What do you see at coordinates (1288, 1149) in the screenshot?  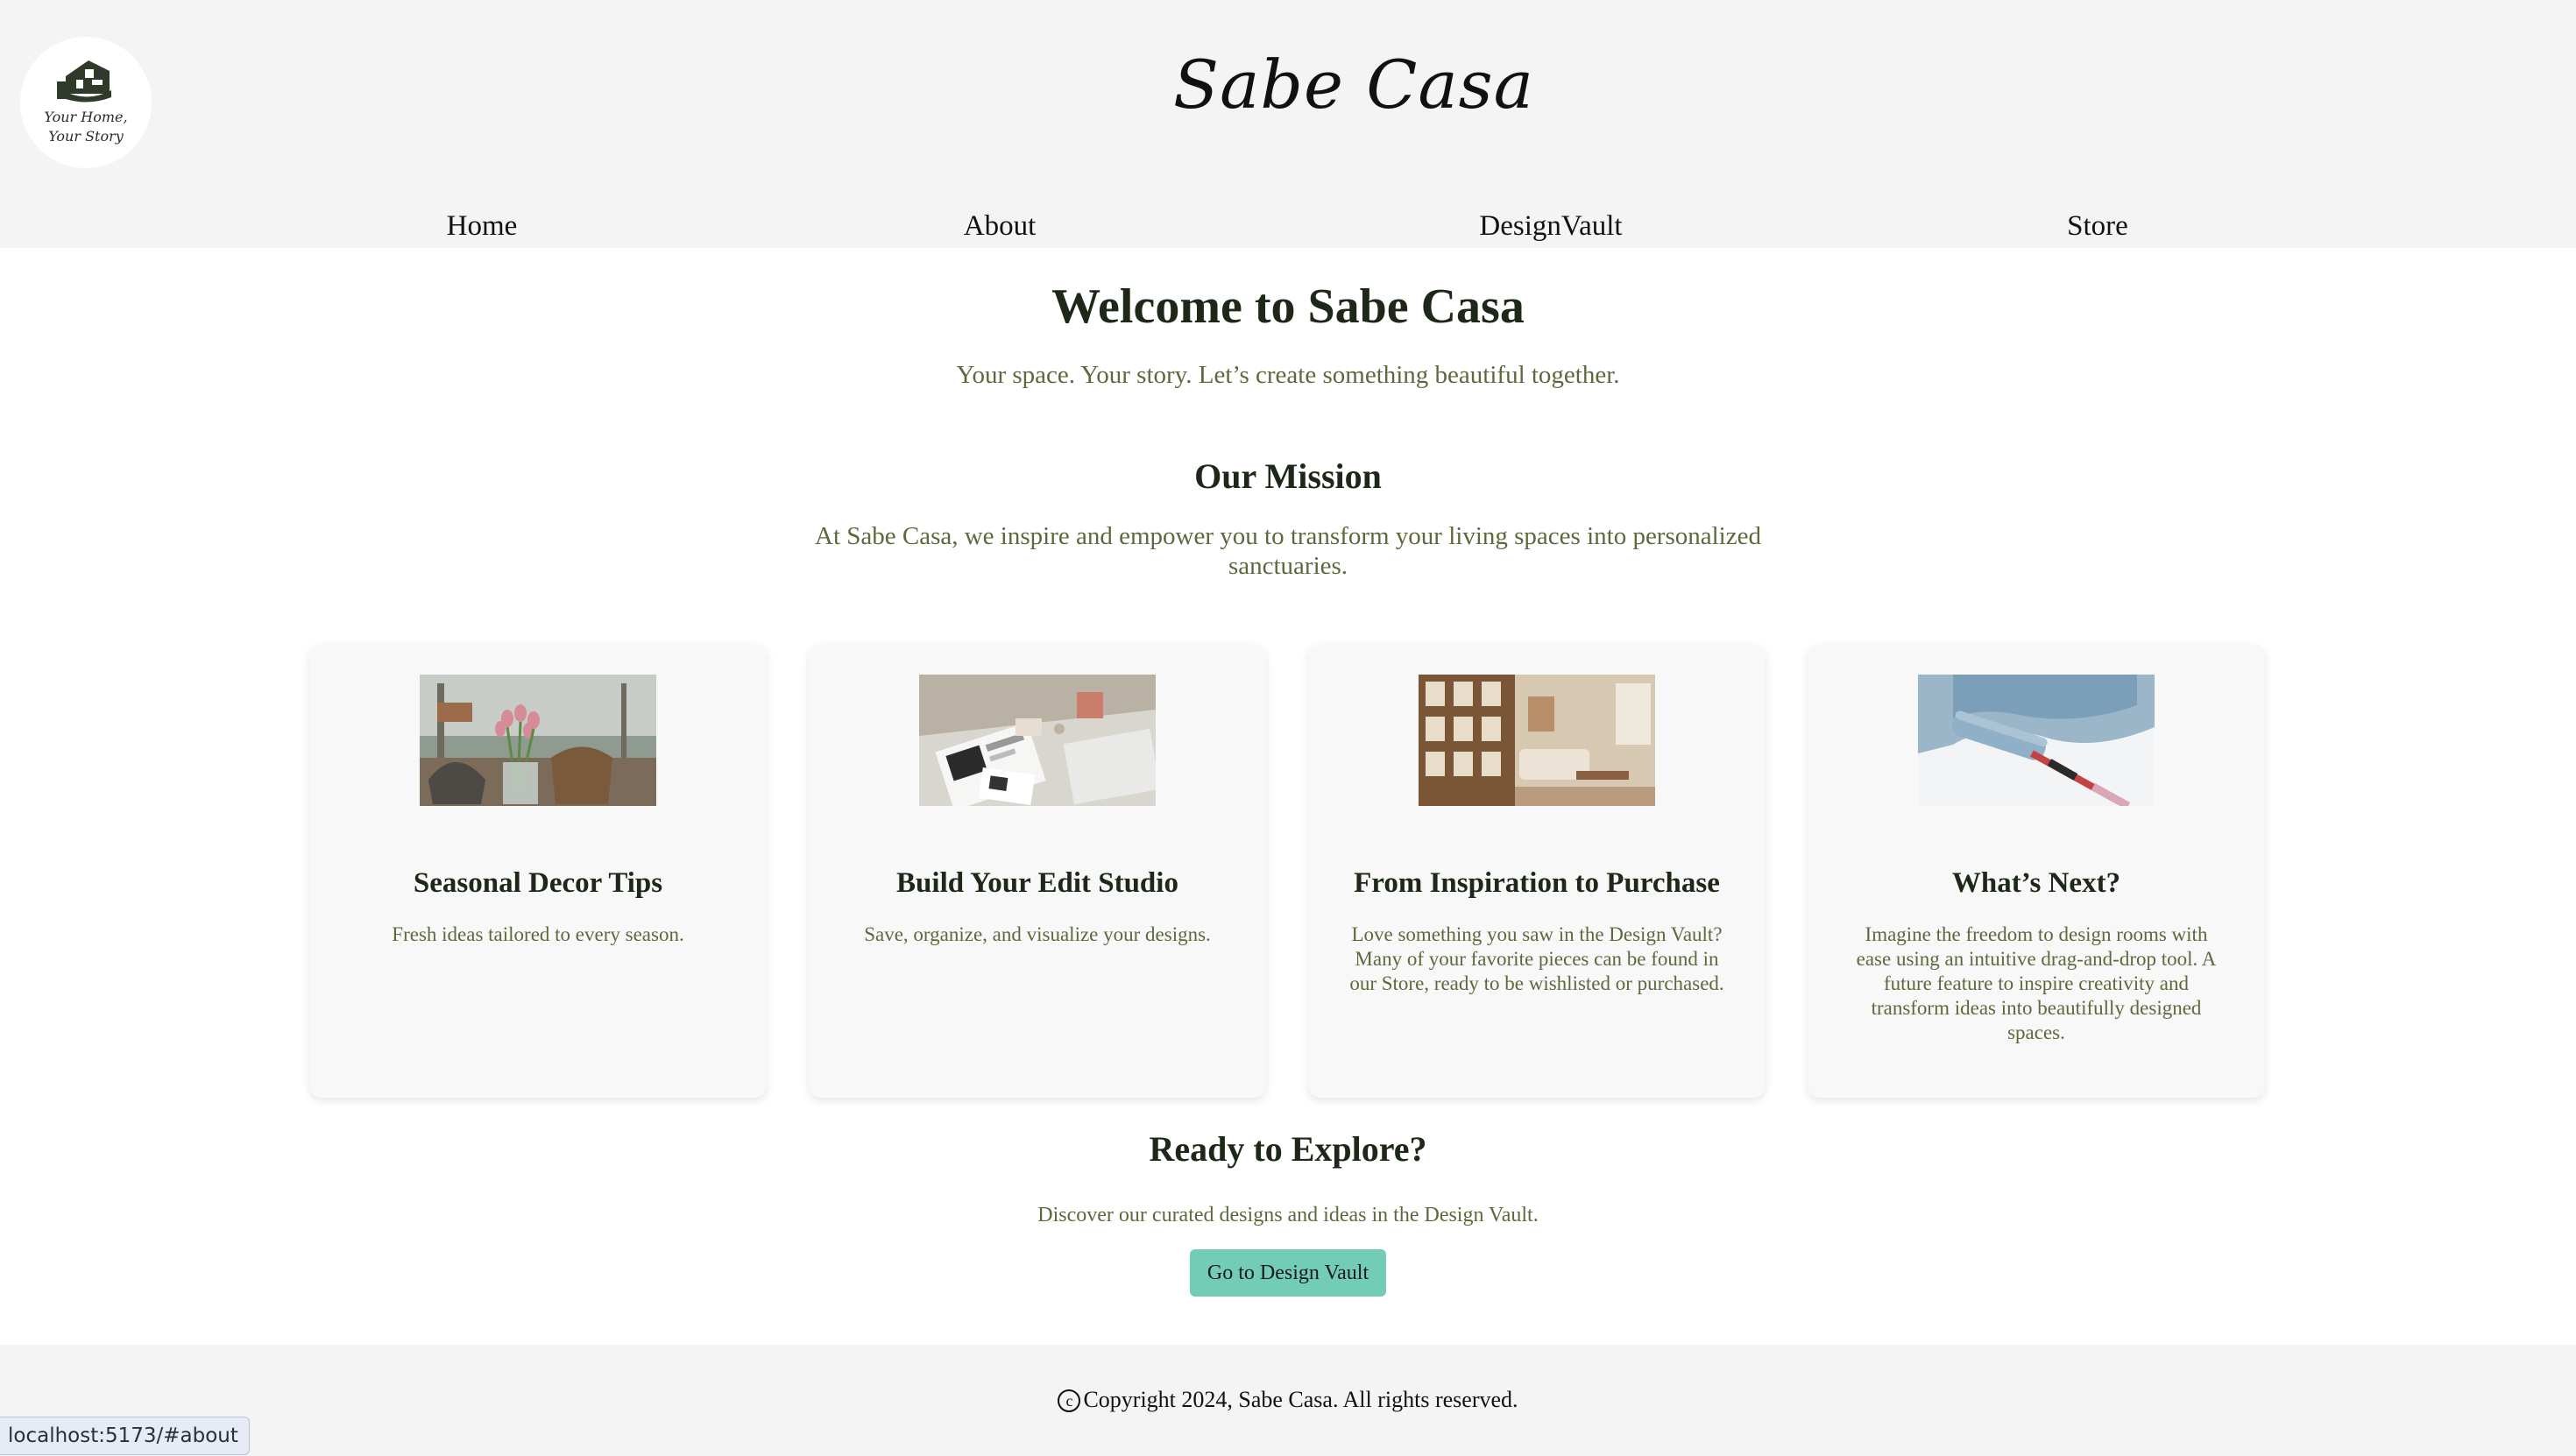 I see `explore-title: Ready to Explore?` at bounding box center [1288, 1149].